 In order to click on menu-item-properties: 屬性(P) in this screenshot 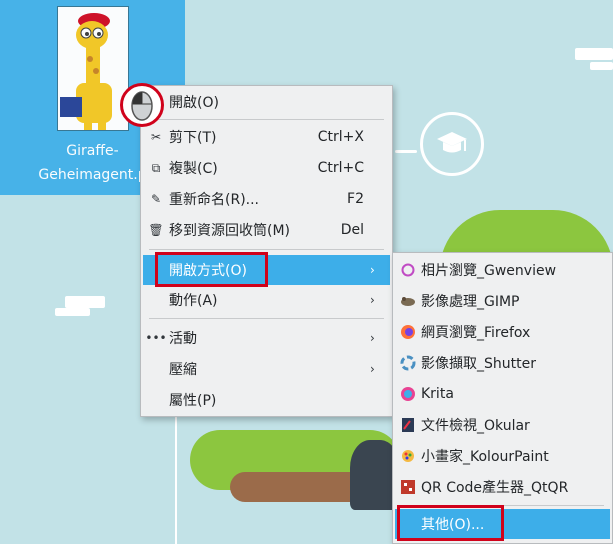, I will do `click(266, 400)`.